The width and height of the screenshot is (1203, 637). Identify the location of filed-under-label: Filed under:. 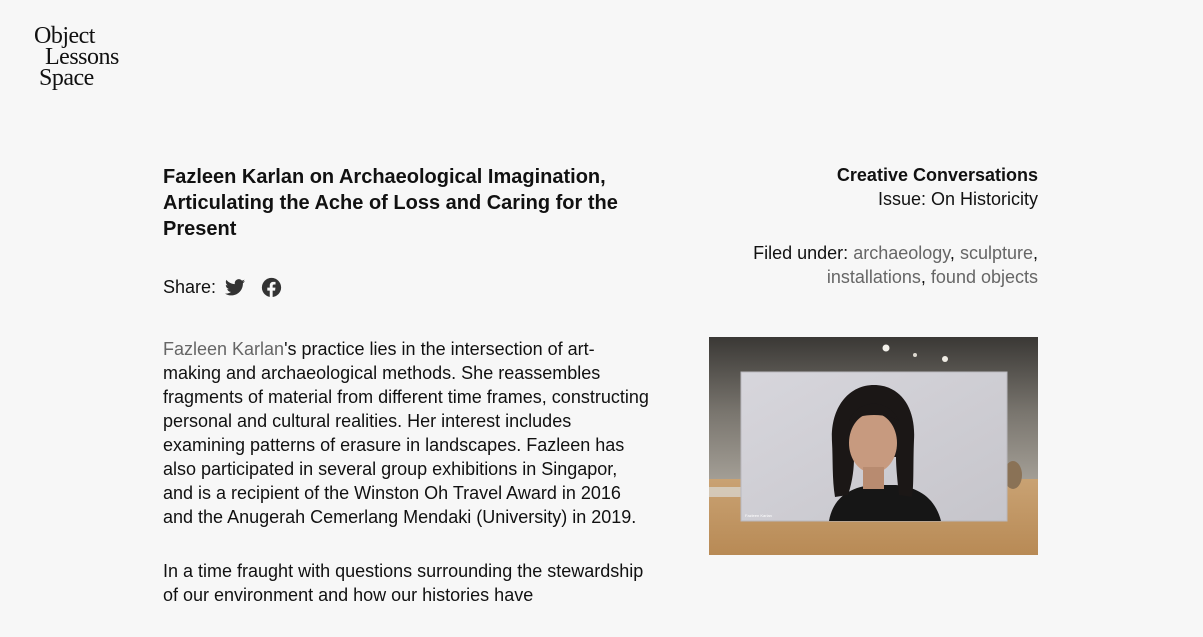
(801, 253).